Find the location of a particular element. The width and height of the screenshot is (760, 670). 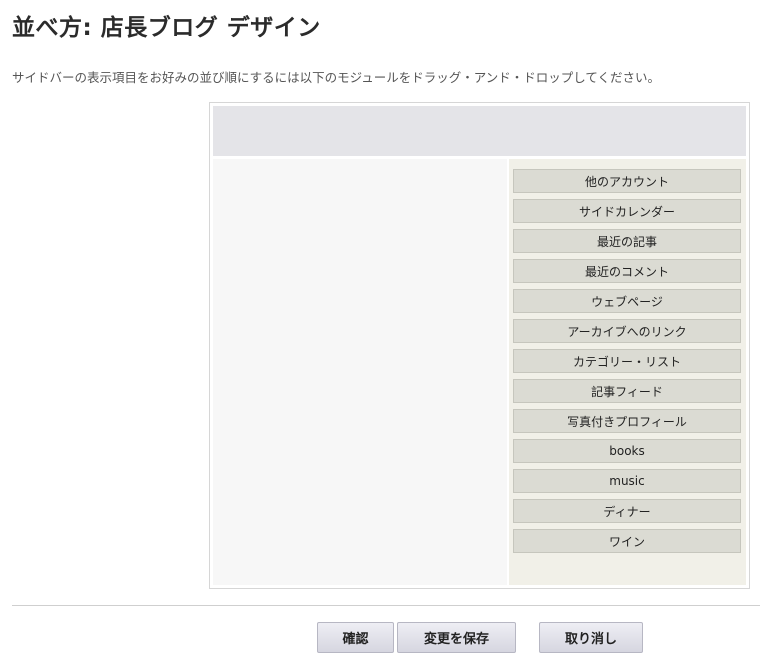

sidebar-module-books: books is located at coordinates (627, 451).